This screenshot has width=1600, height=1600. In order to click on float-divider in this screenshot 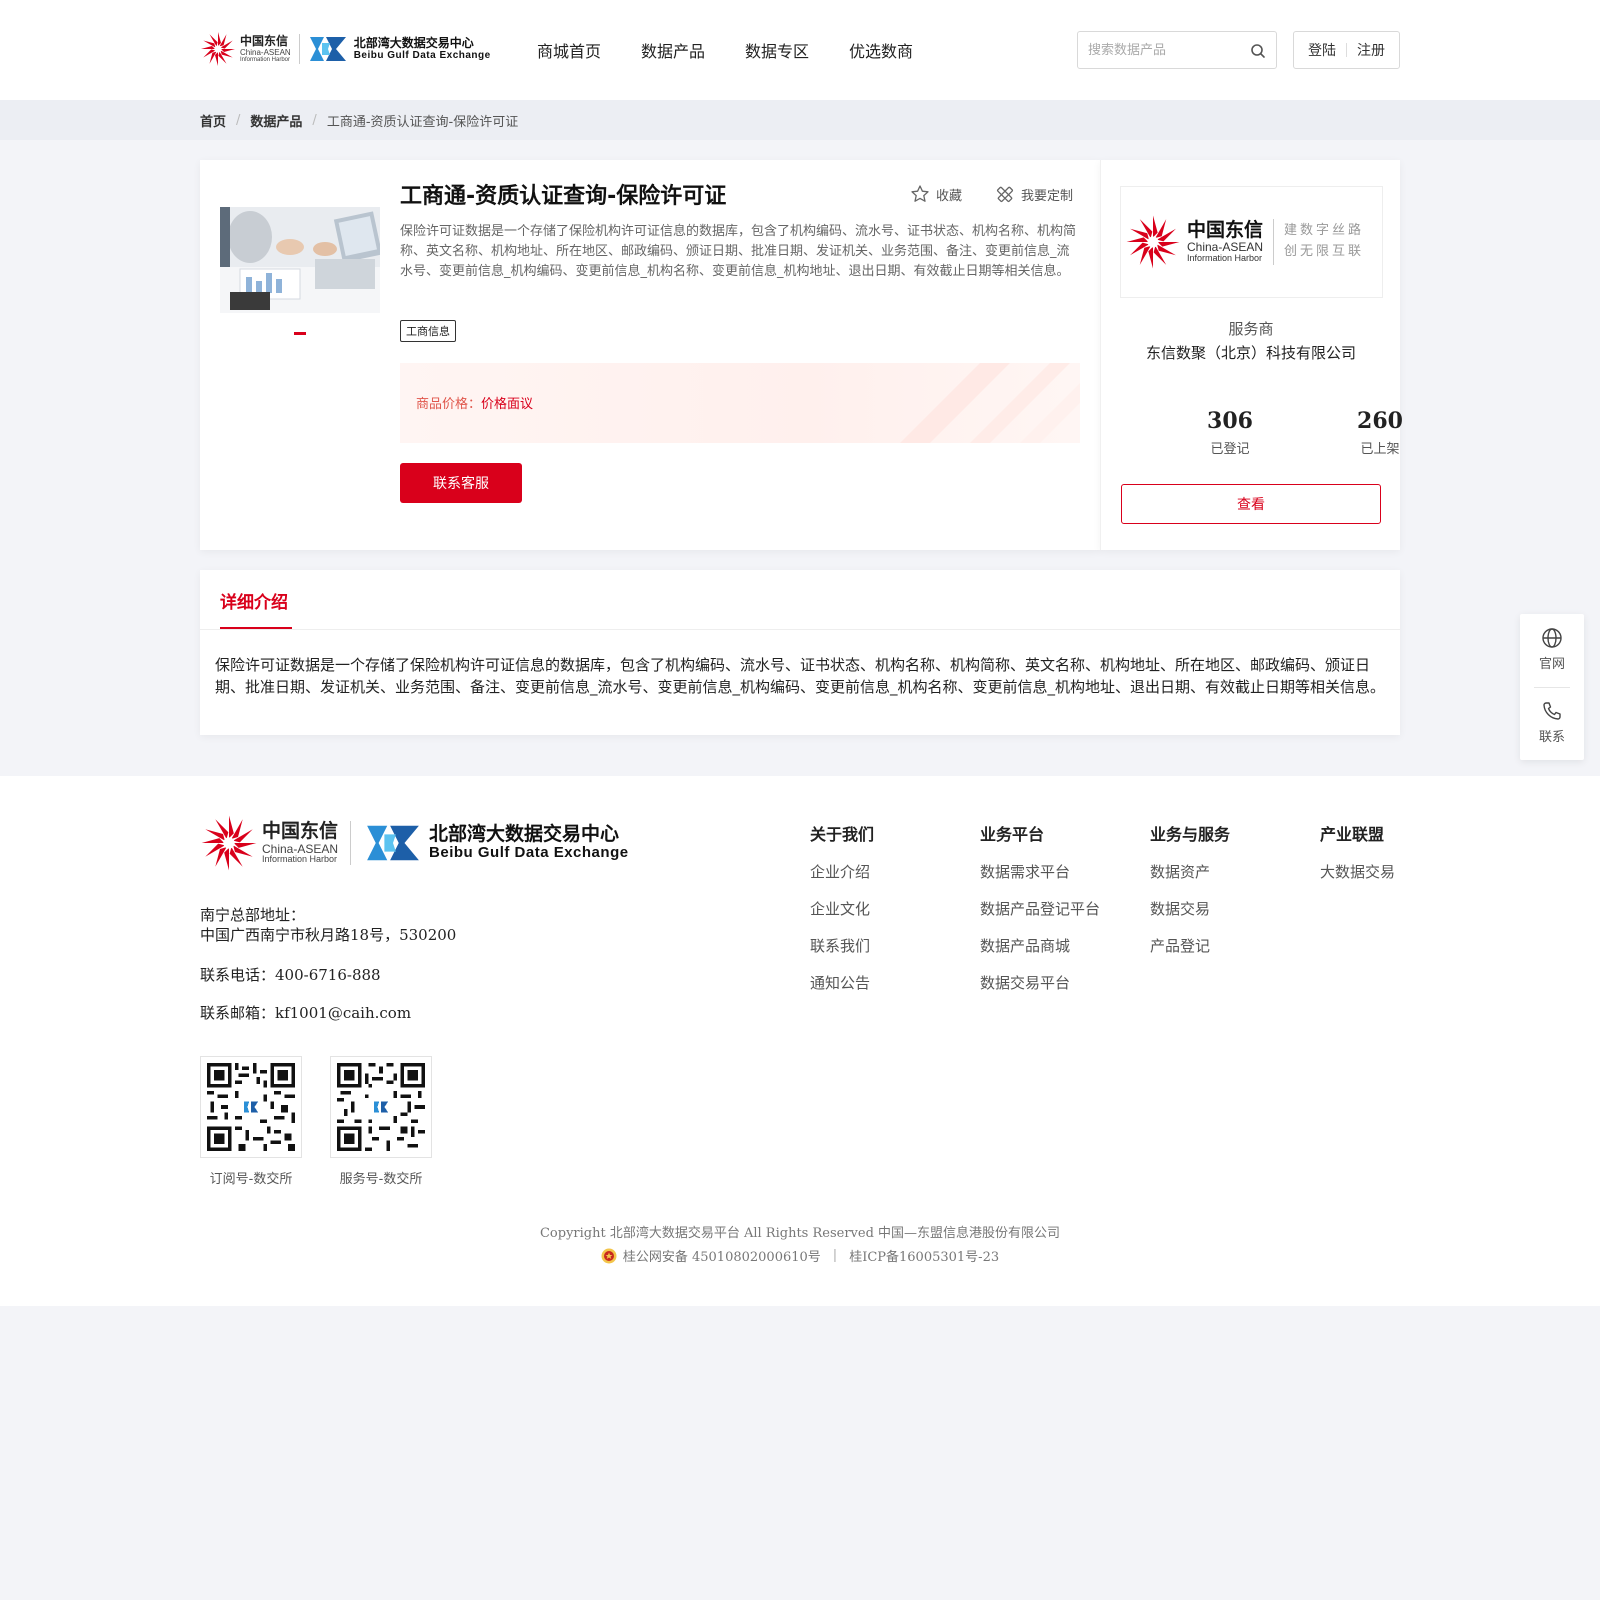, I will do `click(1552, 687)`.